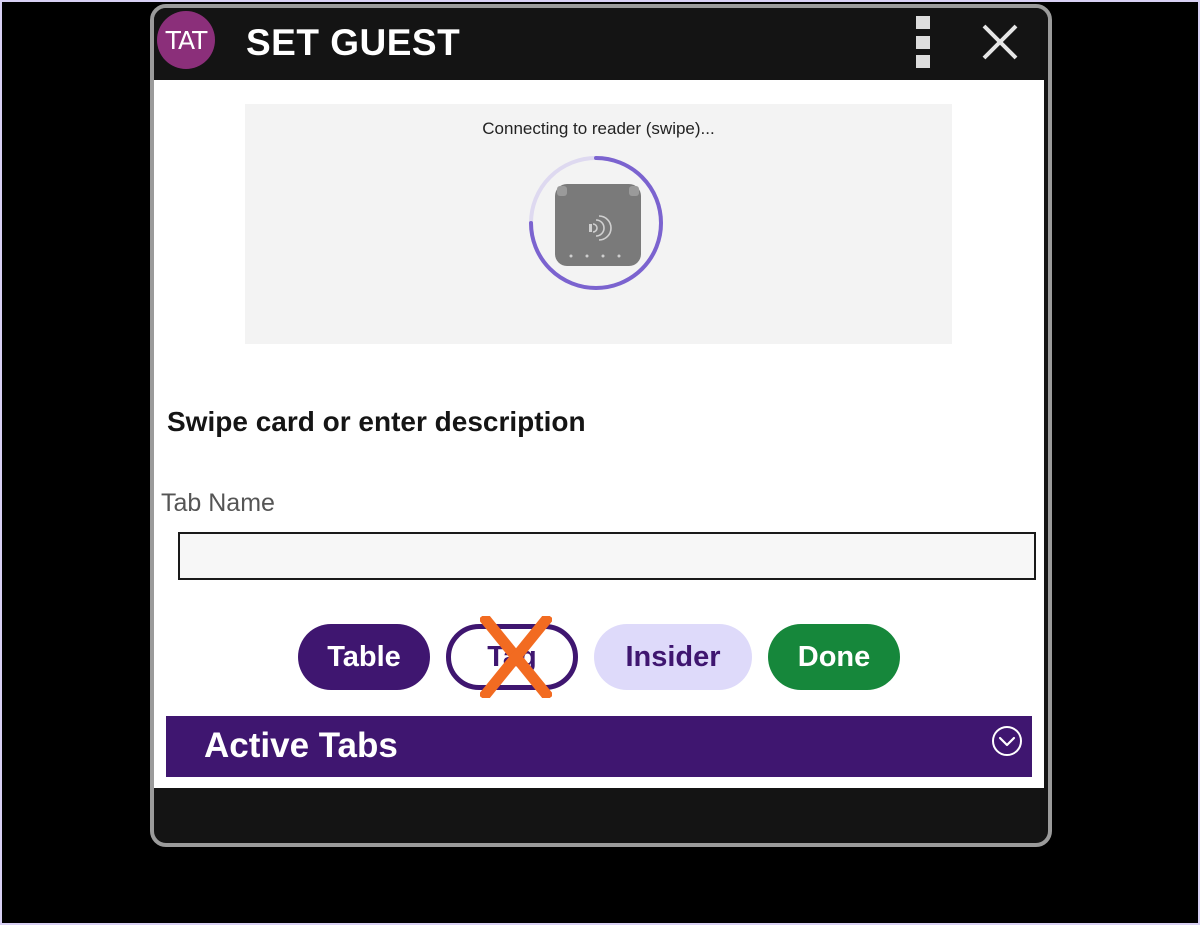 This screenshot has width=1200, height=925. What do you see at coordinates (186, 40) in the screenshot?
I see `app-logo: TAT` at bounding box center [186, 40].